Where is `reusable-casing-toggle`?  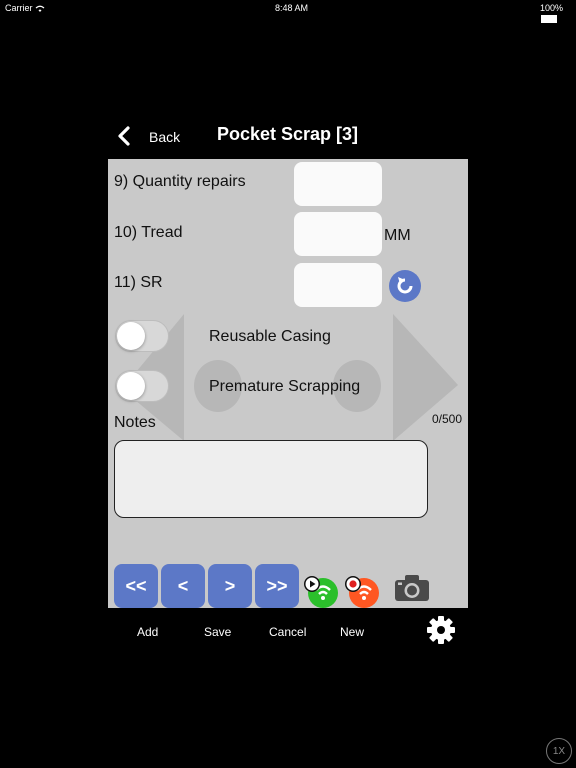
reusable-casing-toggle is located at coordinates (142, 336).